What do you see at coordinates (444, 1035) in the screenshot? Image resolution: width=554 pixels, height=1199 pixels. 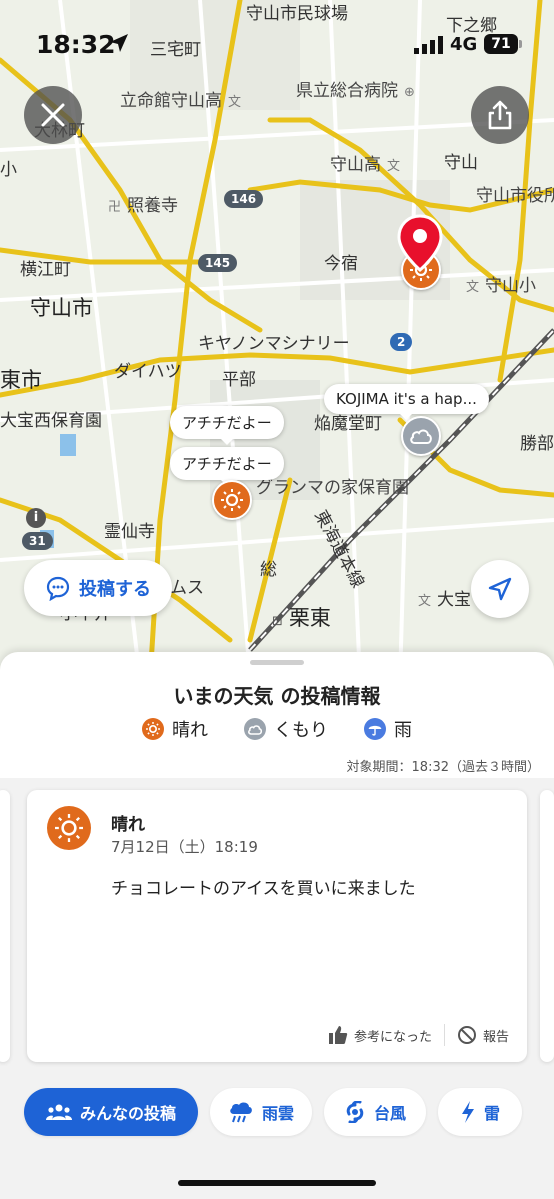 I see `divider` at bounding box center [444, 1035].